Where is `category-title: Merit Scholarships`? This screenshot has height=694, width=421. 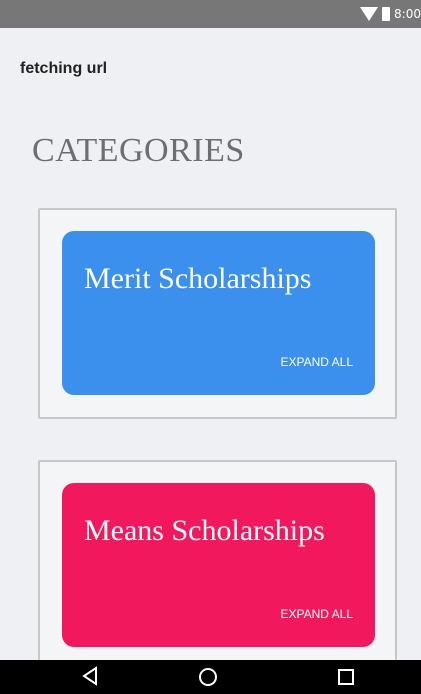
category-title: Merit Scholarships is located at coordinates (198, 278).